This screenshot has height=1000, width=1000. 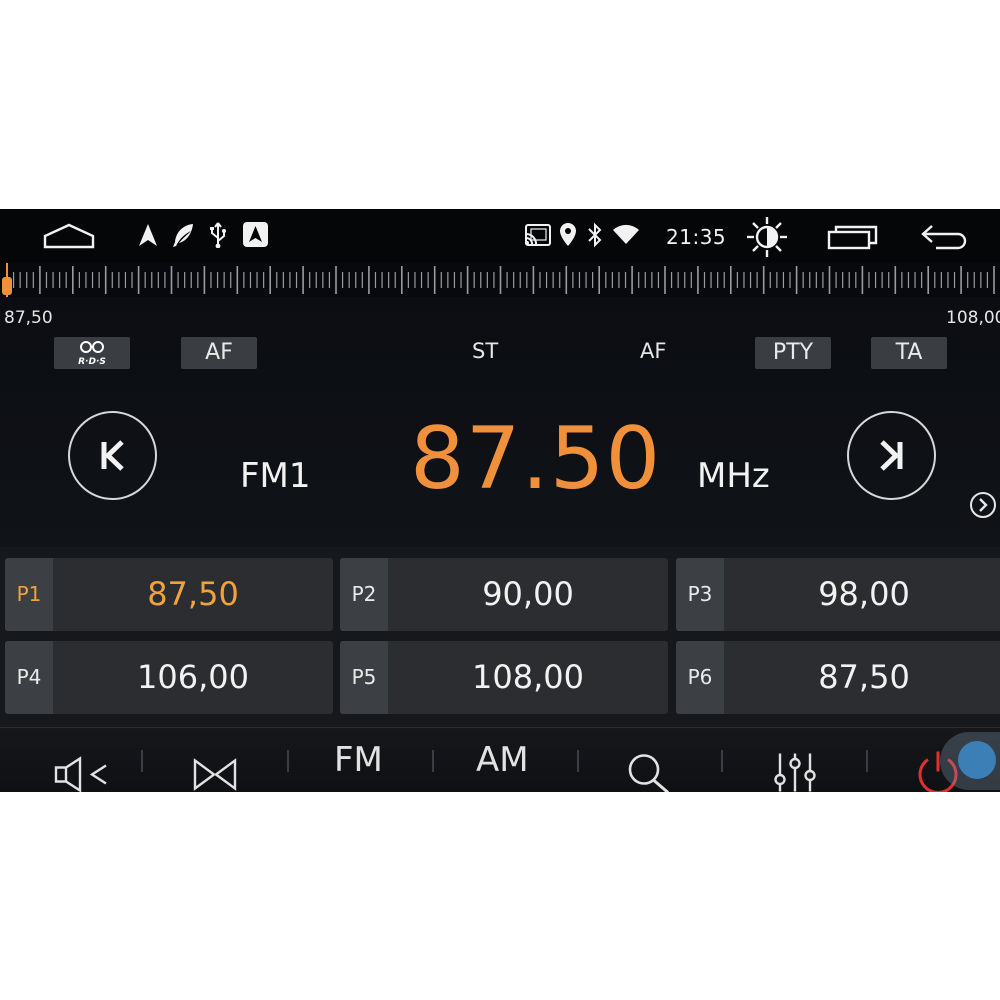 What do you see at coordinates (69, 236) in the screenshot?
I see `home-icon` at bounding box center [69, 236].